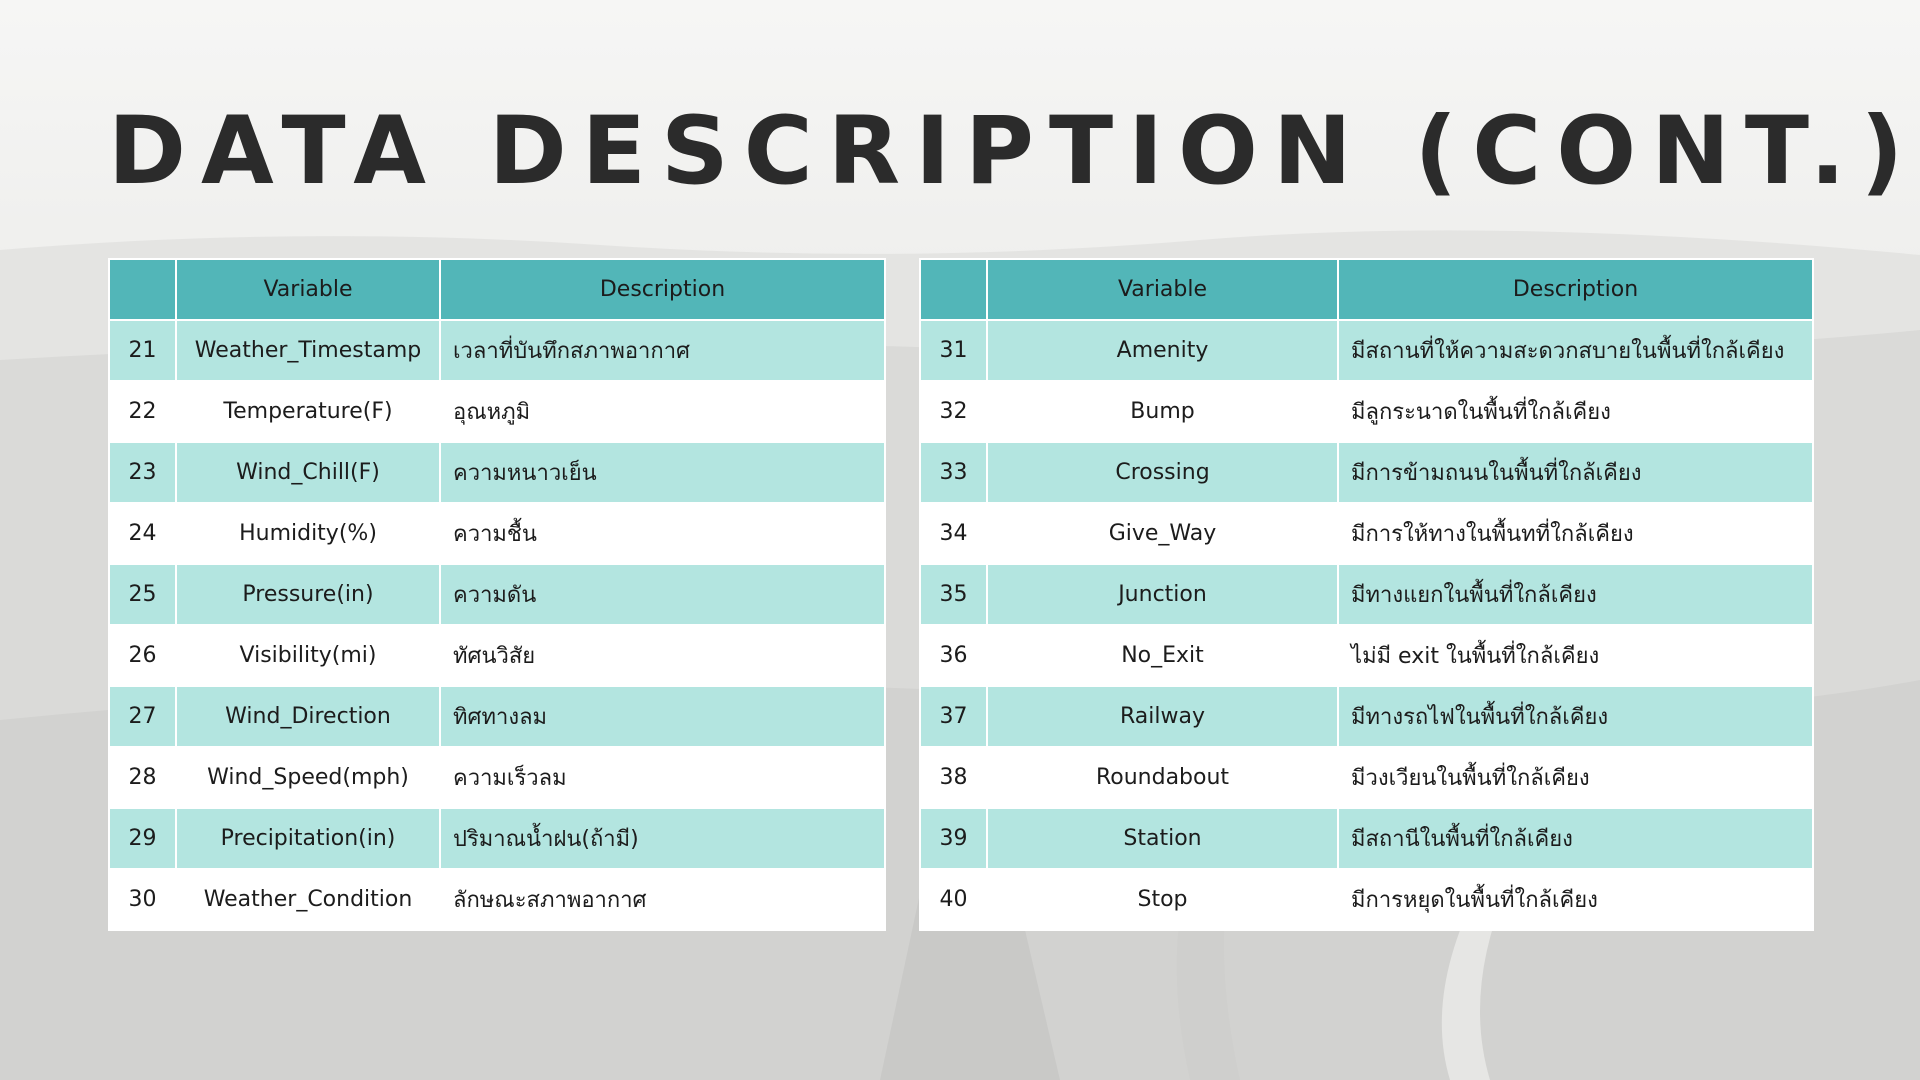  I want to click on variable-description: เวลาที่บันทึกสภาพอากาศ, so click(662, 350).